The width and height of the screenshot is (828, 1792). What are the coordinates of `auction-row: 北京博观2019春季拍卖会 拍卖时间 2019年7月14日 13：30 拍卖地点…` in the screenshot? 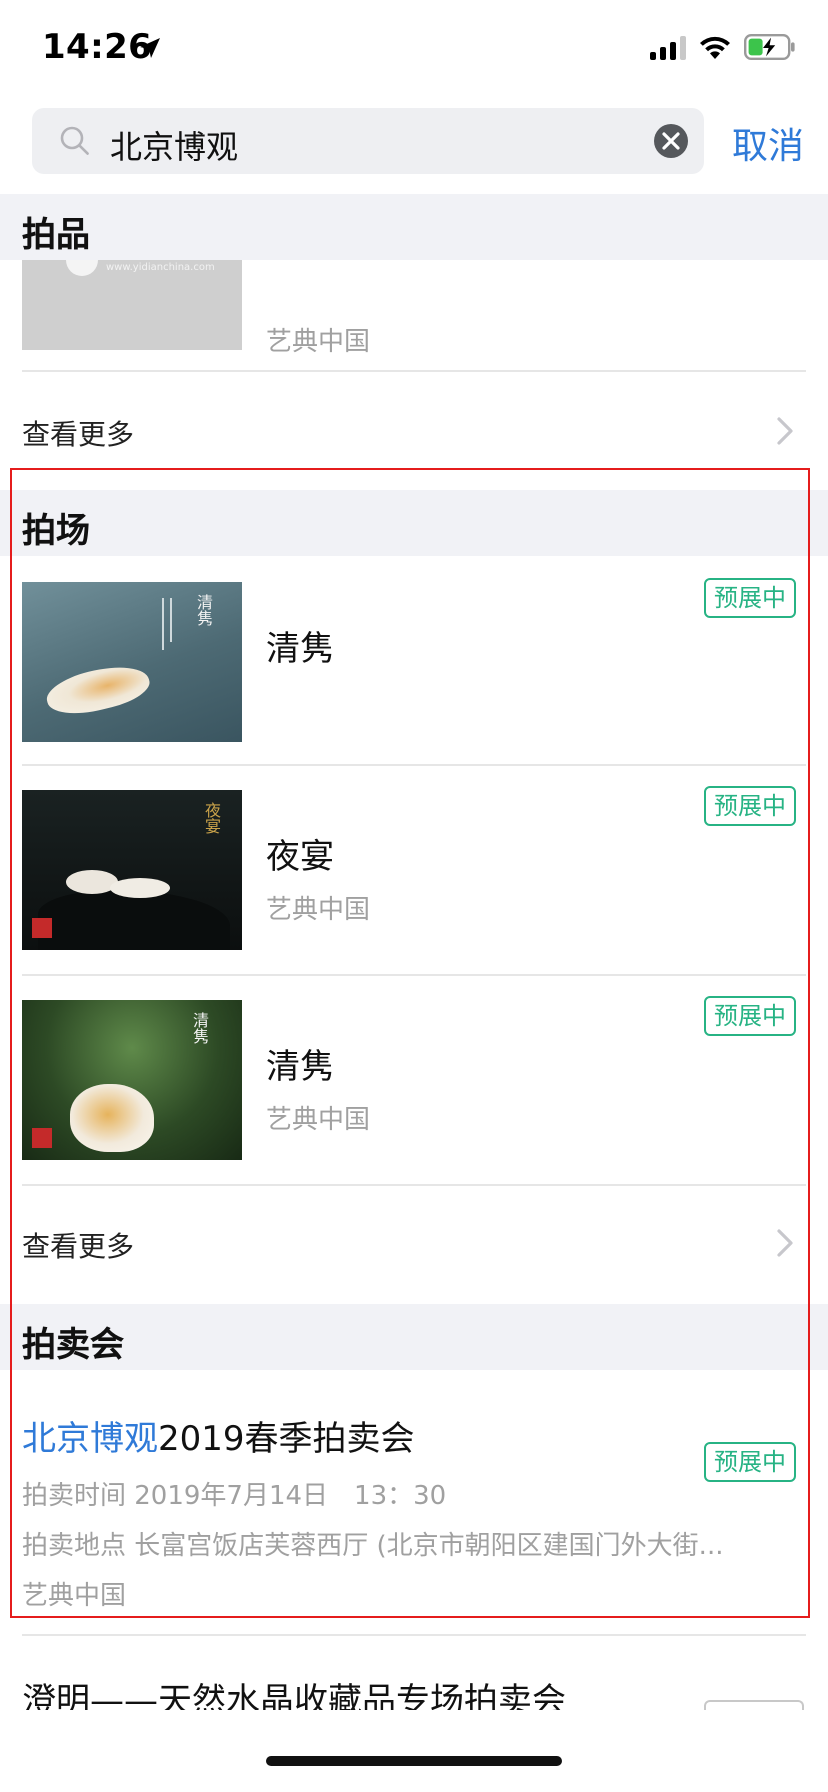 It's located at (414, 1500).